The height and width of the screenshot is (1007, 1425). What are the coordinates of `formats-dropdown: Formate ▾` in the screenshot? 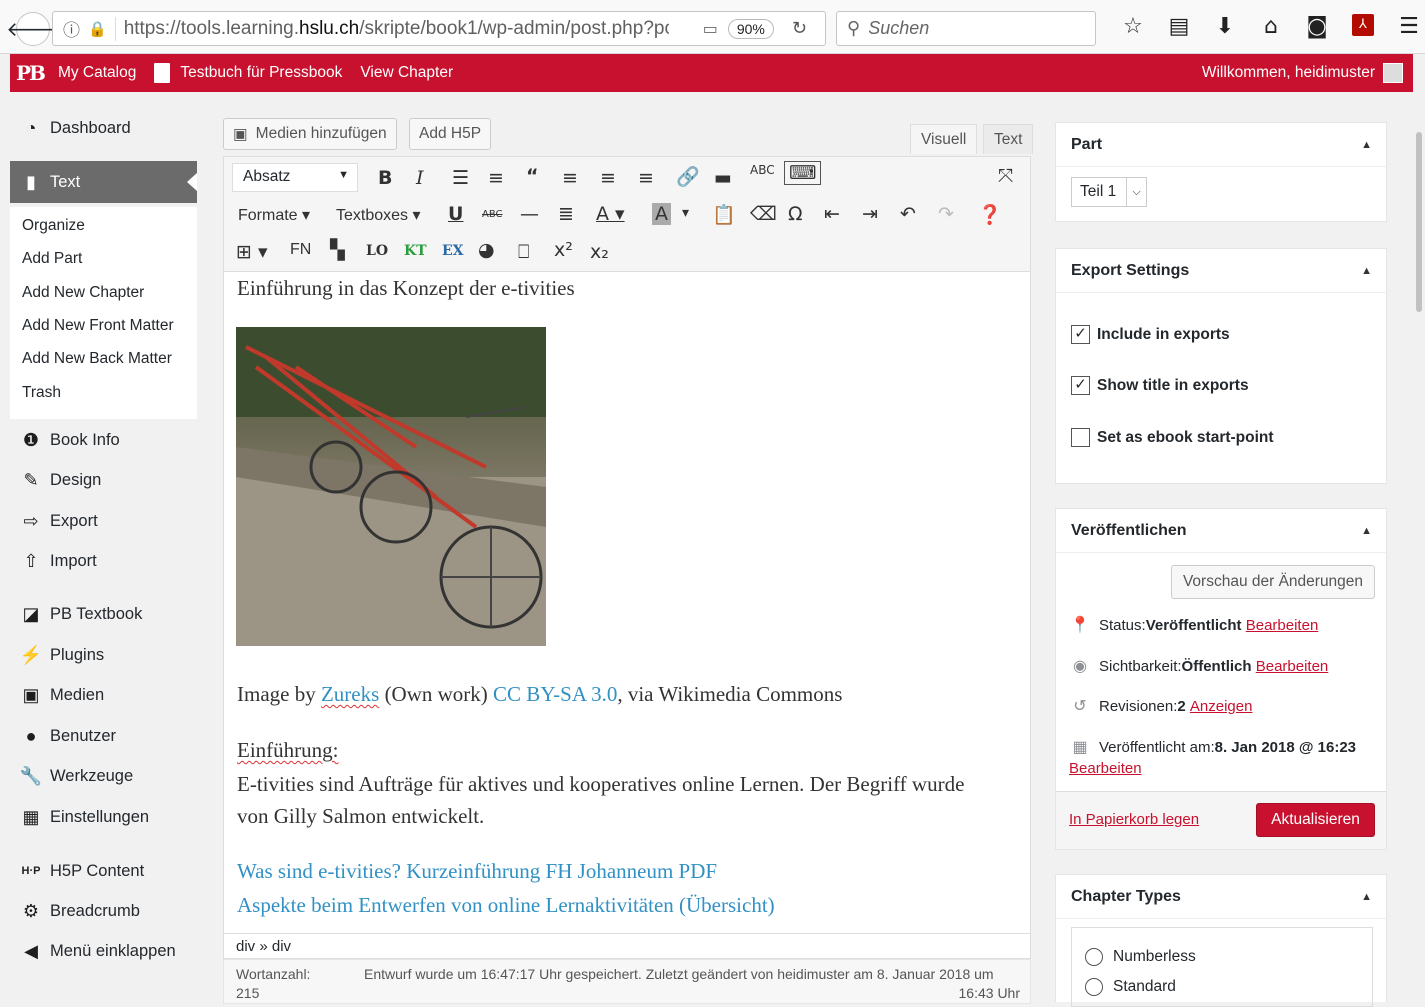 It's located at (274, 215).